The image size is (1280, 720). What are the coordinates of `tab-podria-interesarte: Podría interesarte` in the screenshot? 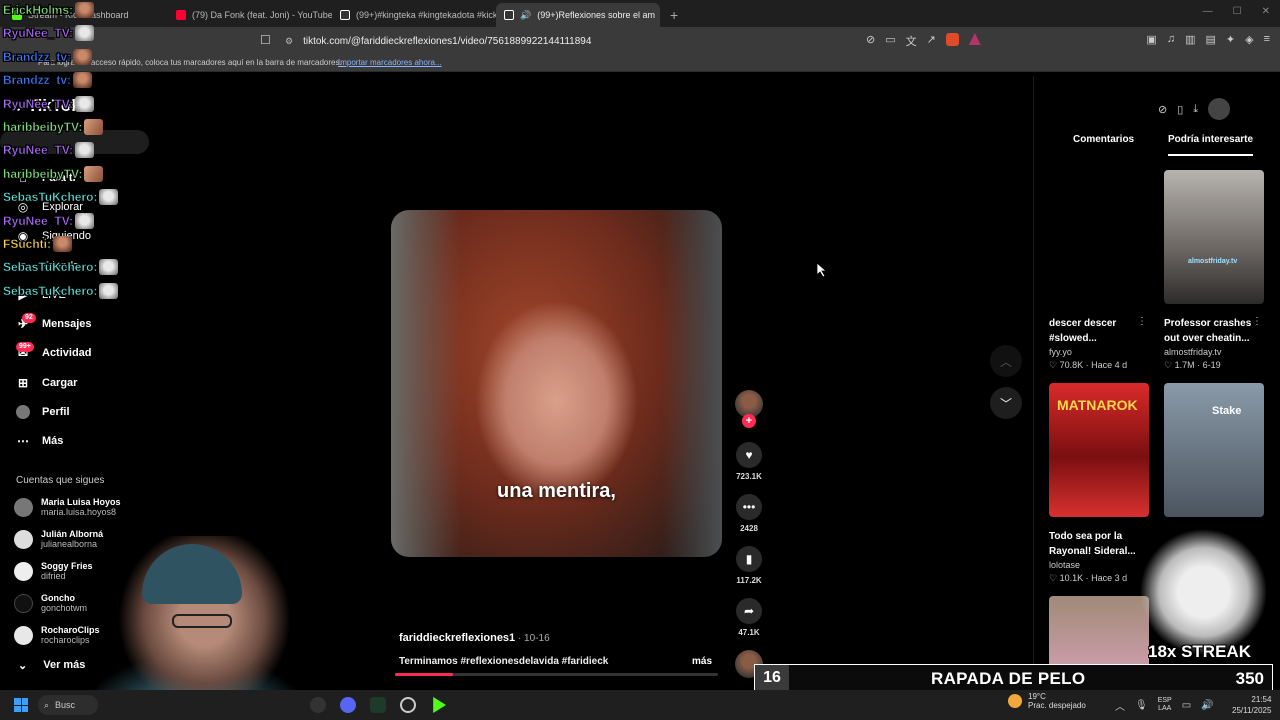 It's located at (1211, 145).